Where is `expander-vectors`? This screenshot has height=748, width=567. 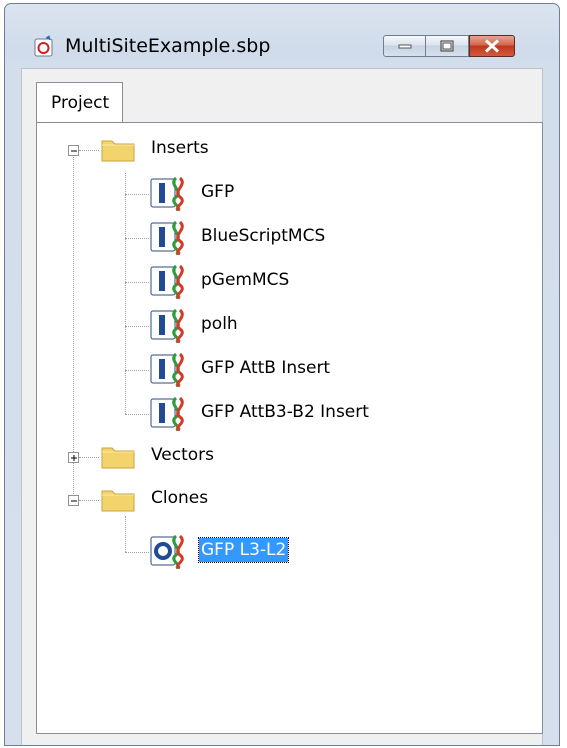 expander-vectors is located at coordinates (73, 457).